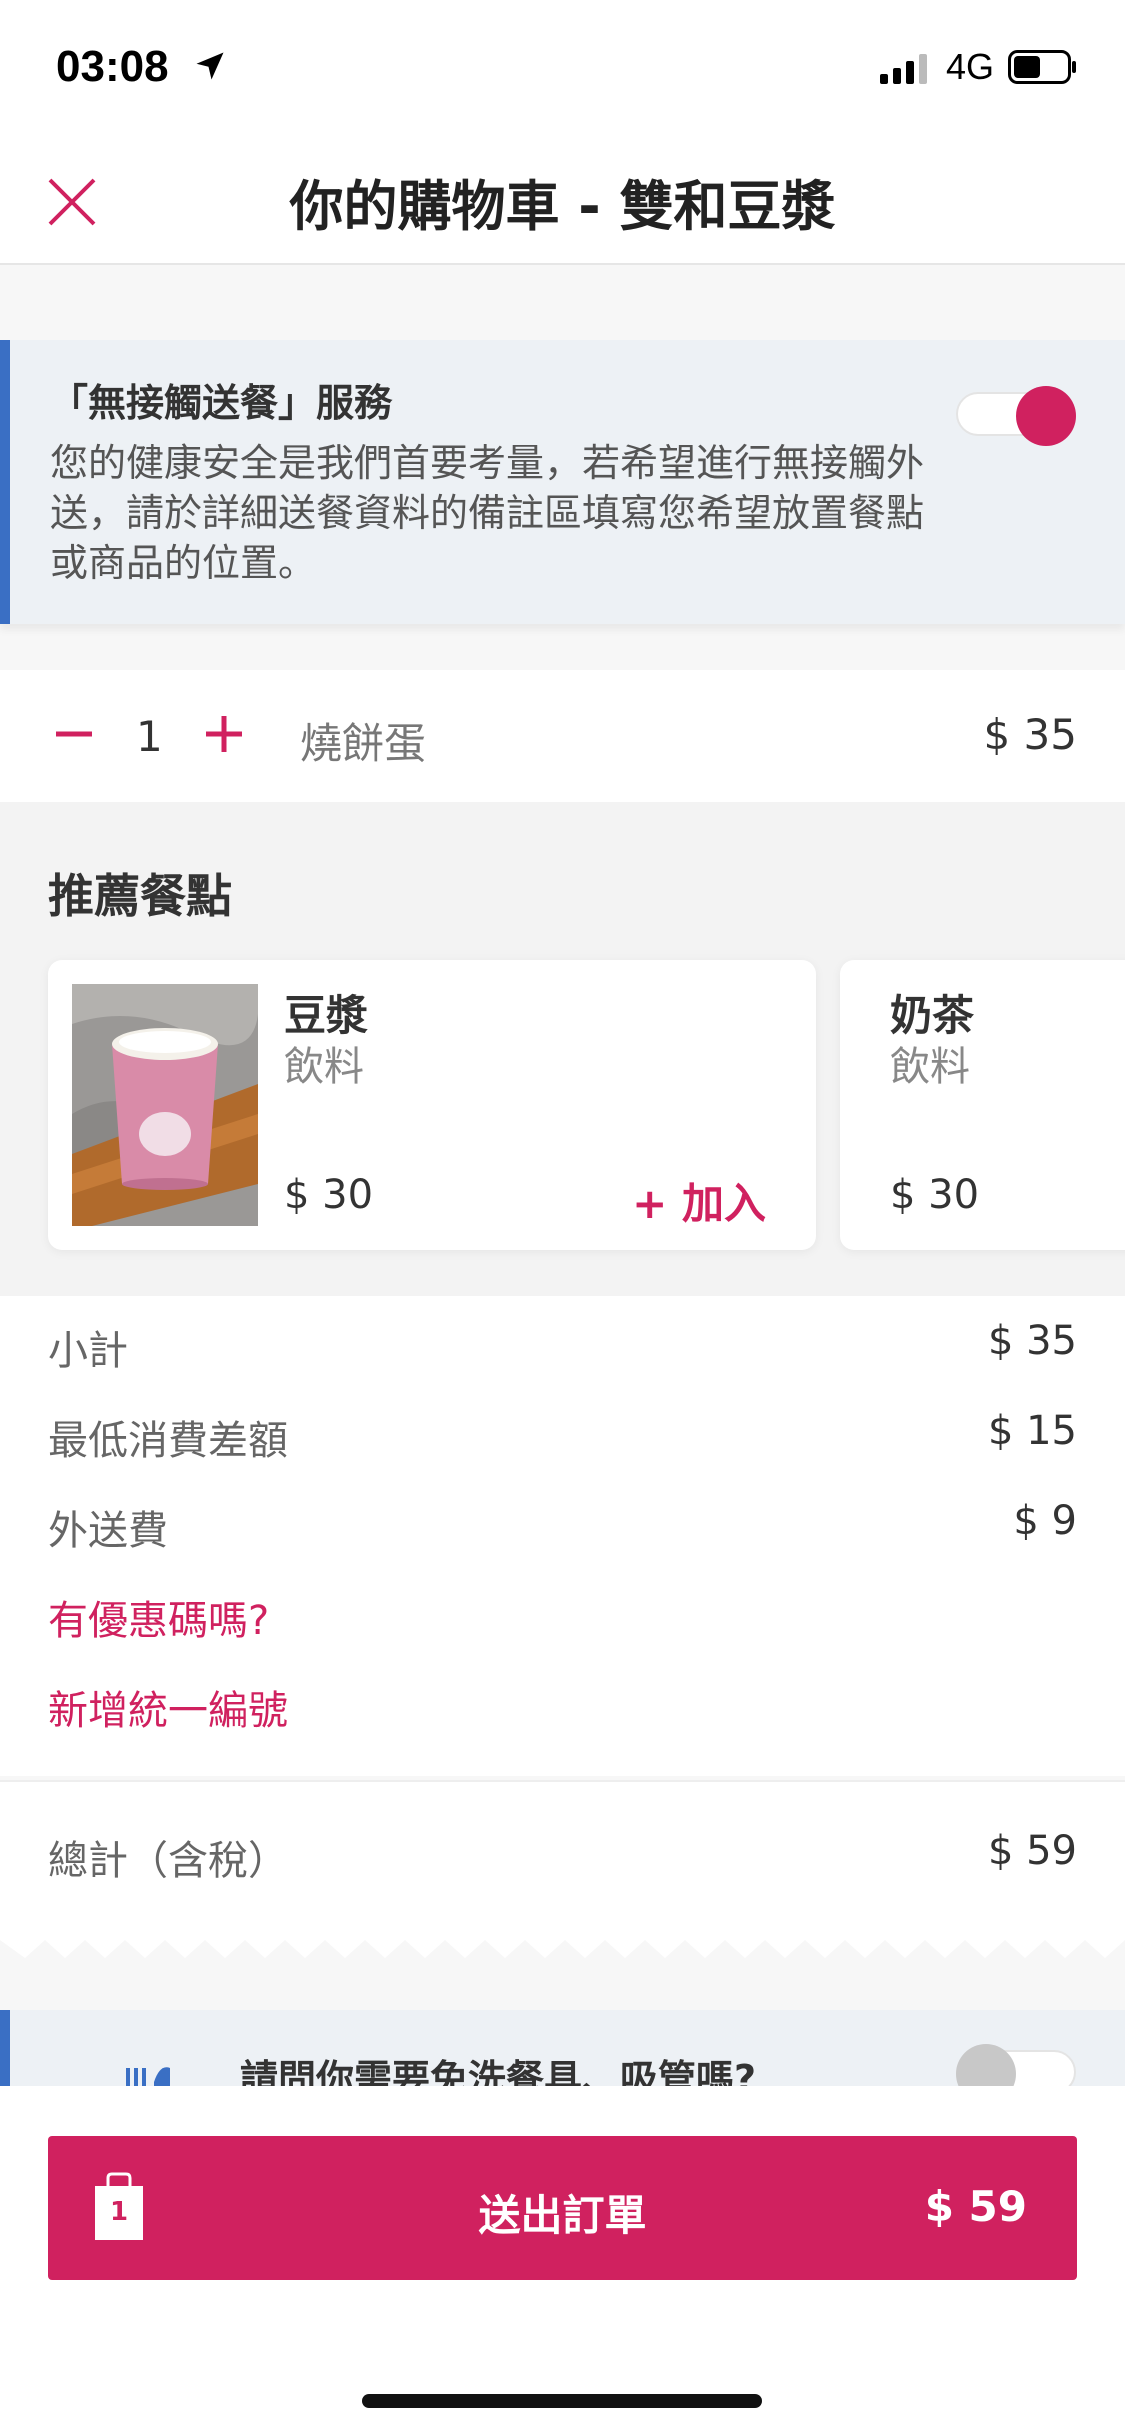  What do you see at coordinates (158, 1617) in the screenshot?
I see `promo-code-link: 有優惠碼嗎?` at bounding box center [158, 1617].